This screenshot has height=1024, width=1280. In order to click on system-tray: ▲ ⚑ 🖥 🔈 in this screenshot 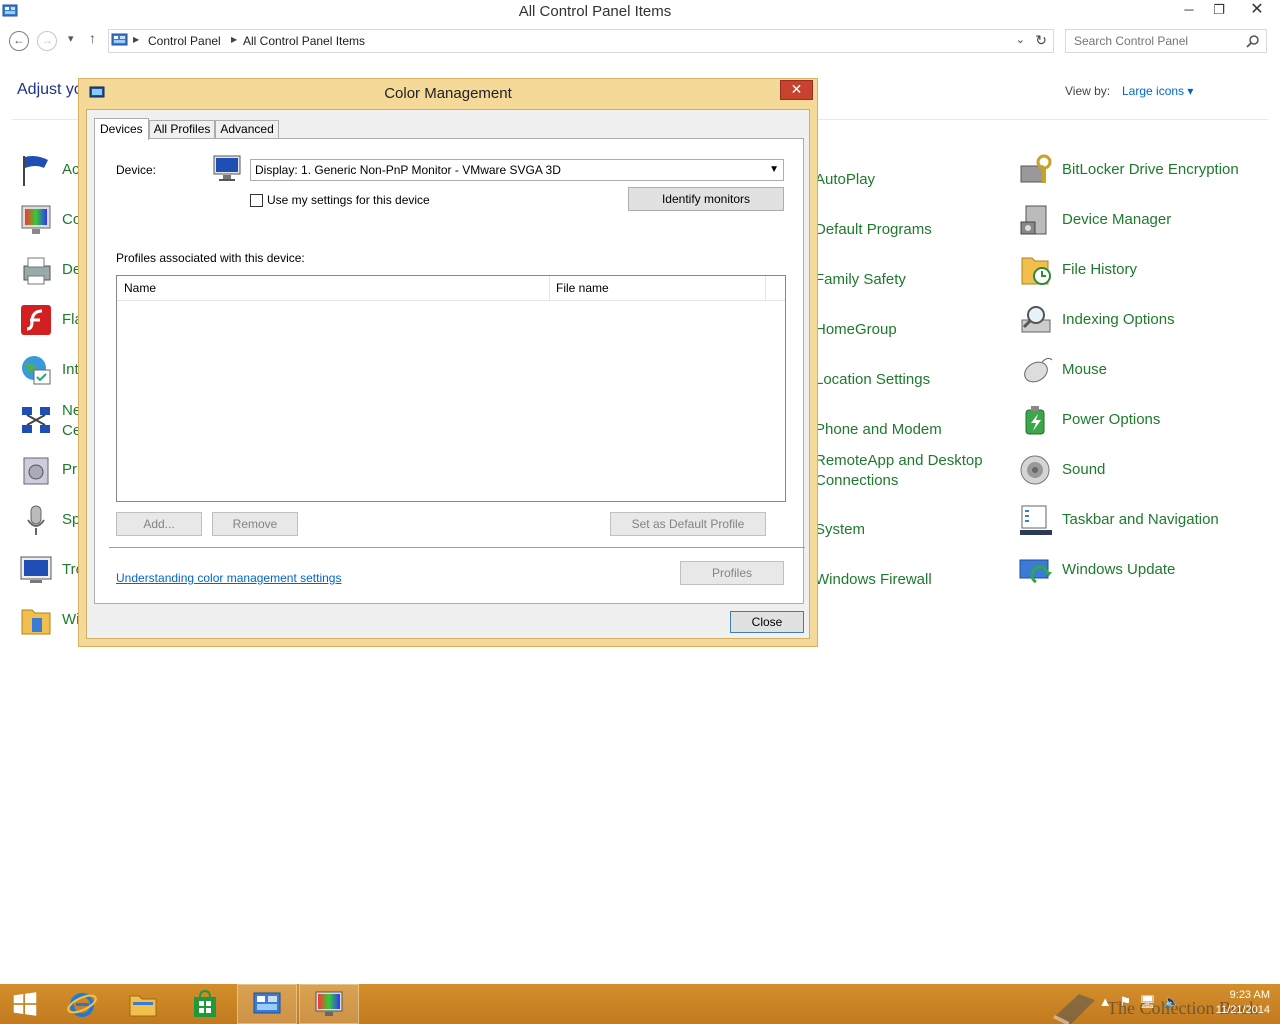, I will do `click(1139, 1002)`.